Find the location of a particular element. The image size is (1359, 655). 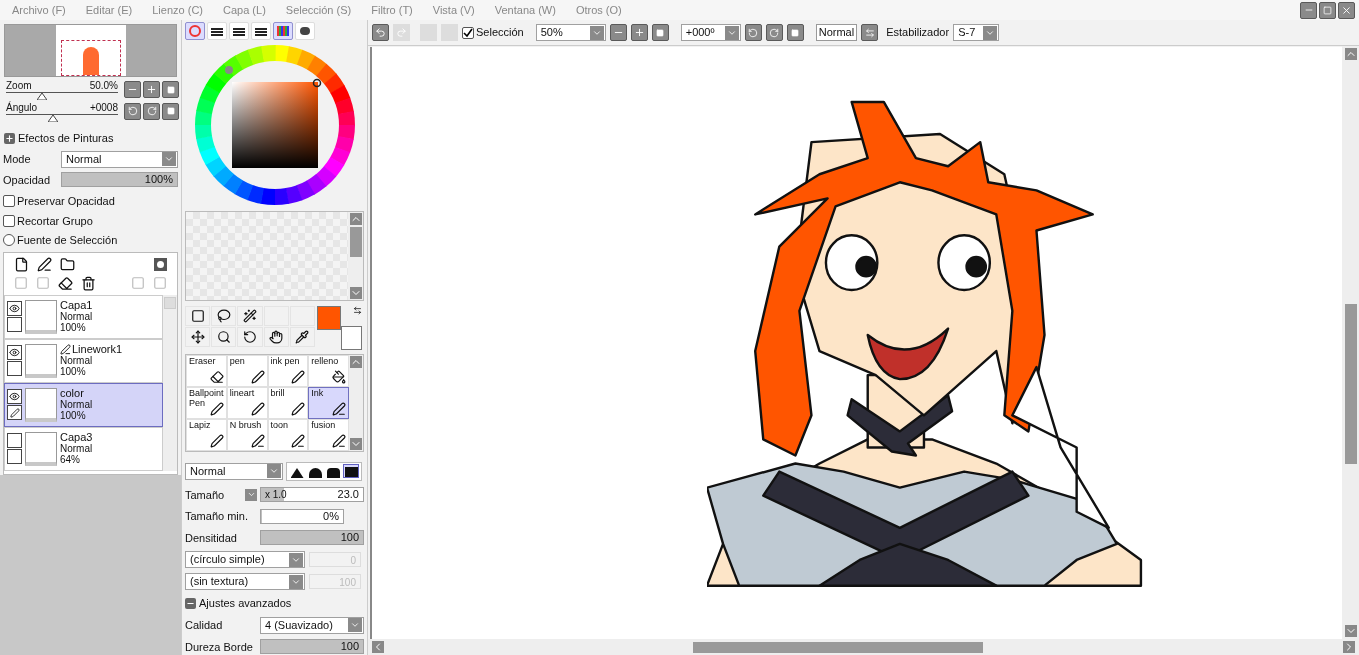

background-color-swatch is located at coordinates (351, 337).